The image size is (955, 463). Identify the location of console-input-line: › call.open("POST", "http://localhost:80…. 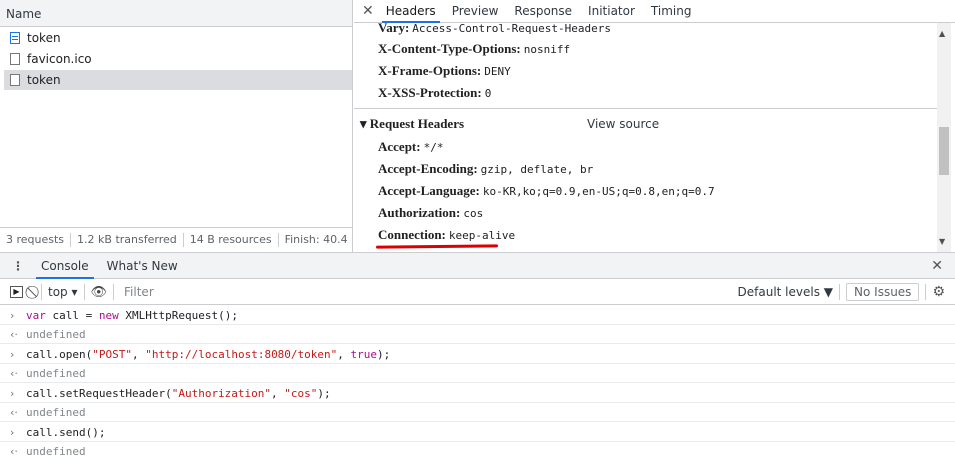
(477, 354).